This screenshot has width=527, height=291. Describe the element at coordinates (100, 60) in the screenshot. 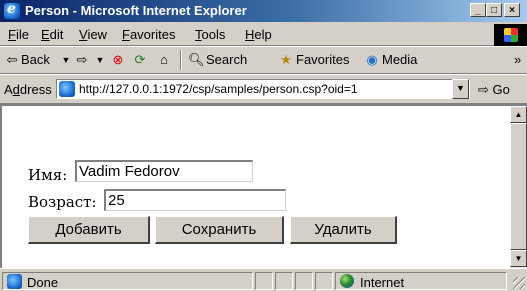

I see `forward-dropdown-icon: ▼` at that location.